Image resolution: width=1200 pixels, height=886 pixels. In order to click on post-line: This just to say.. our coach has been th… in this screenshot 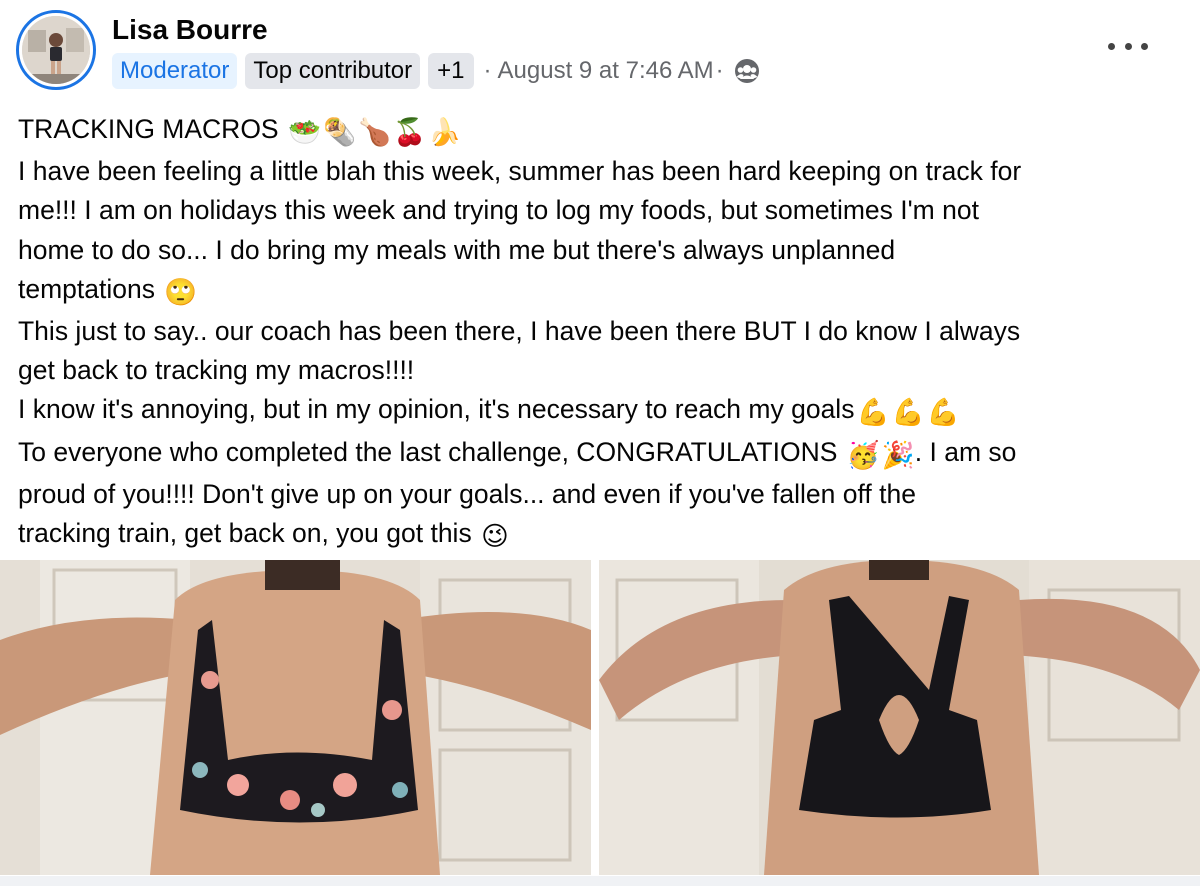, I will do `click(519, 331)`.